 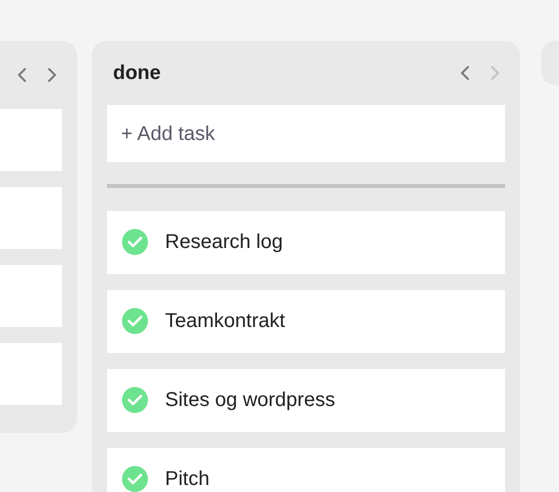 What do you see at coordinates (225, 321) in the screenshot?
I see `task-title: Teamkontrakt` at bounding box center [225, 321].